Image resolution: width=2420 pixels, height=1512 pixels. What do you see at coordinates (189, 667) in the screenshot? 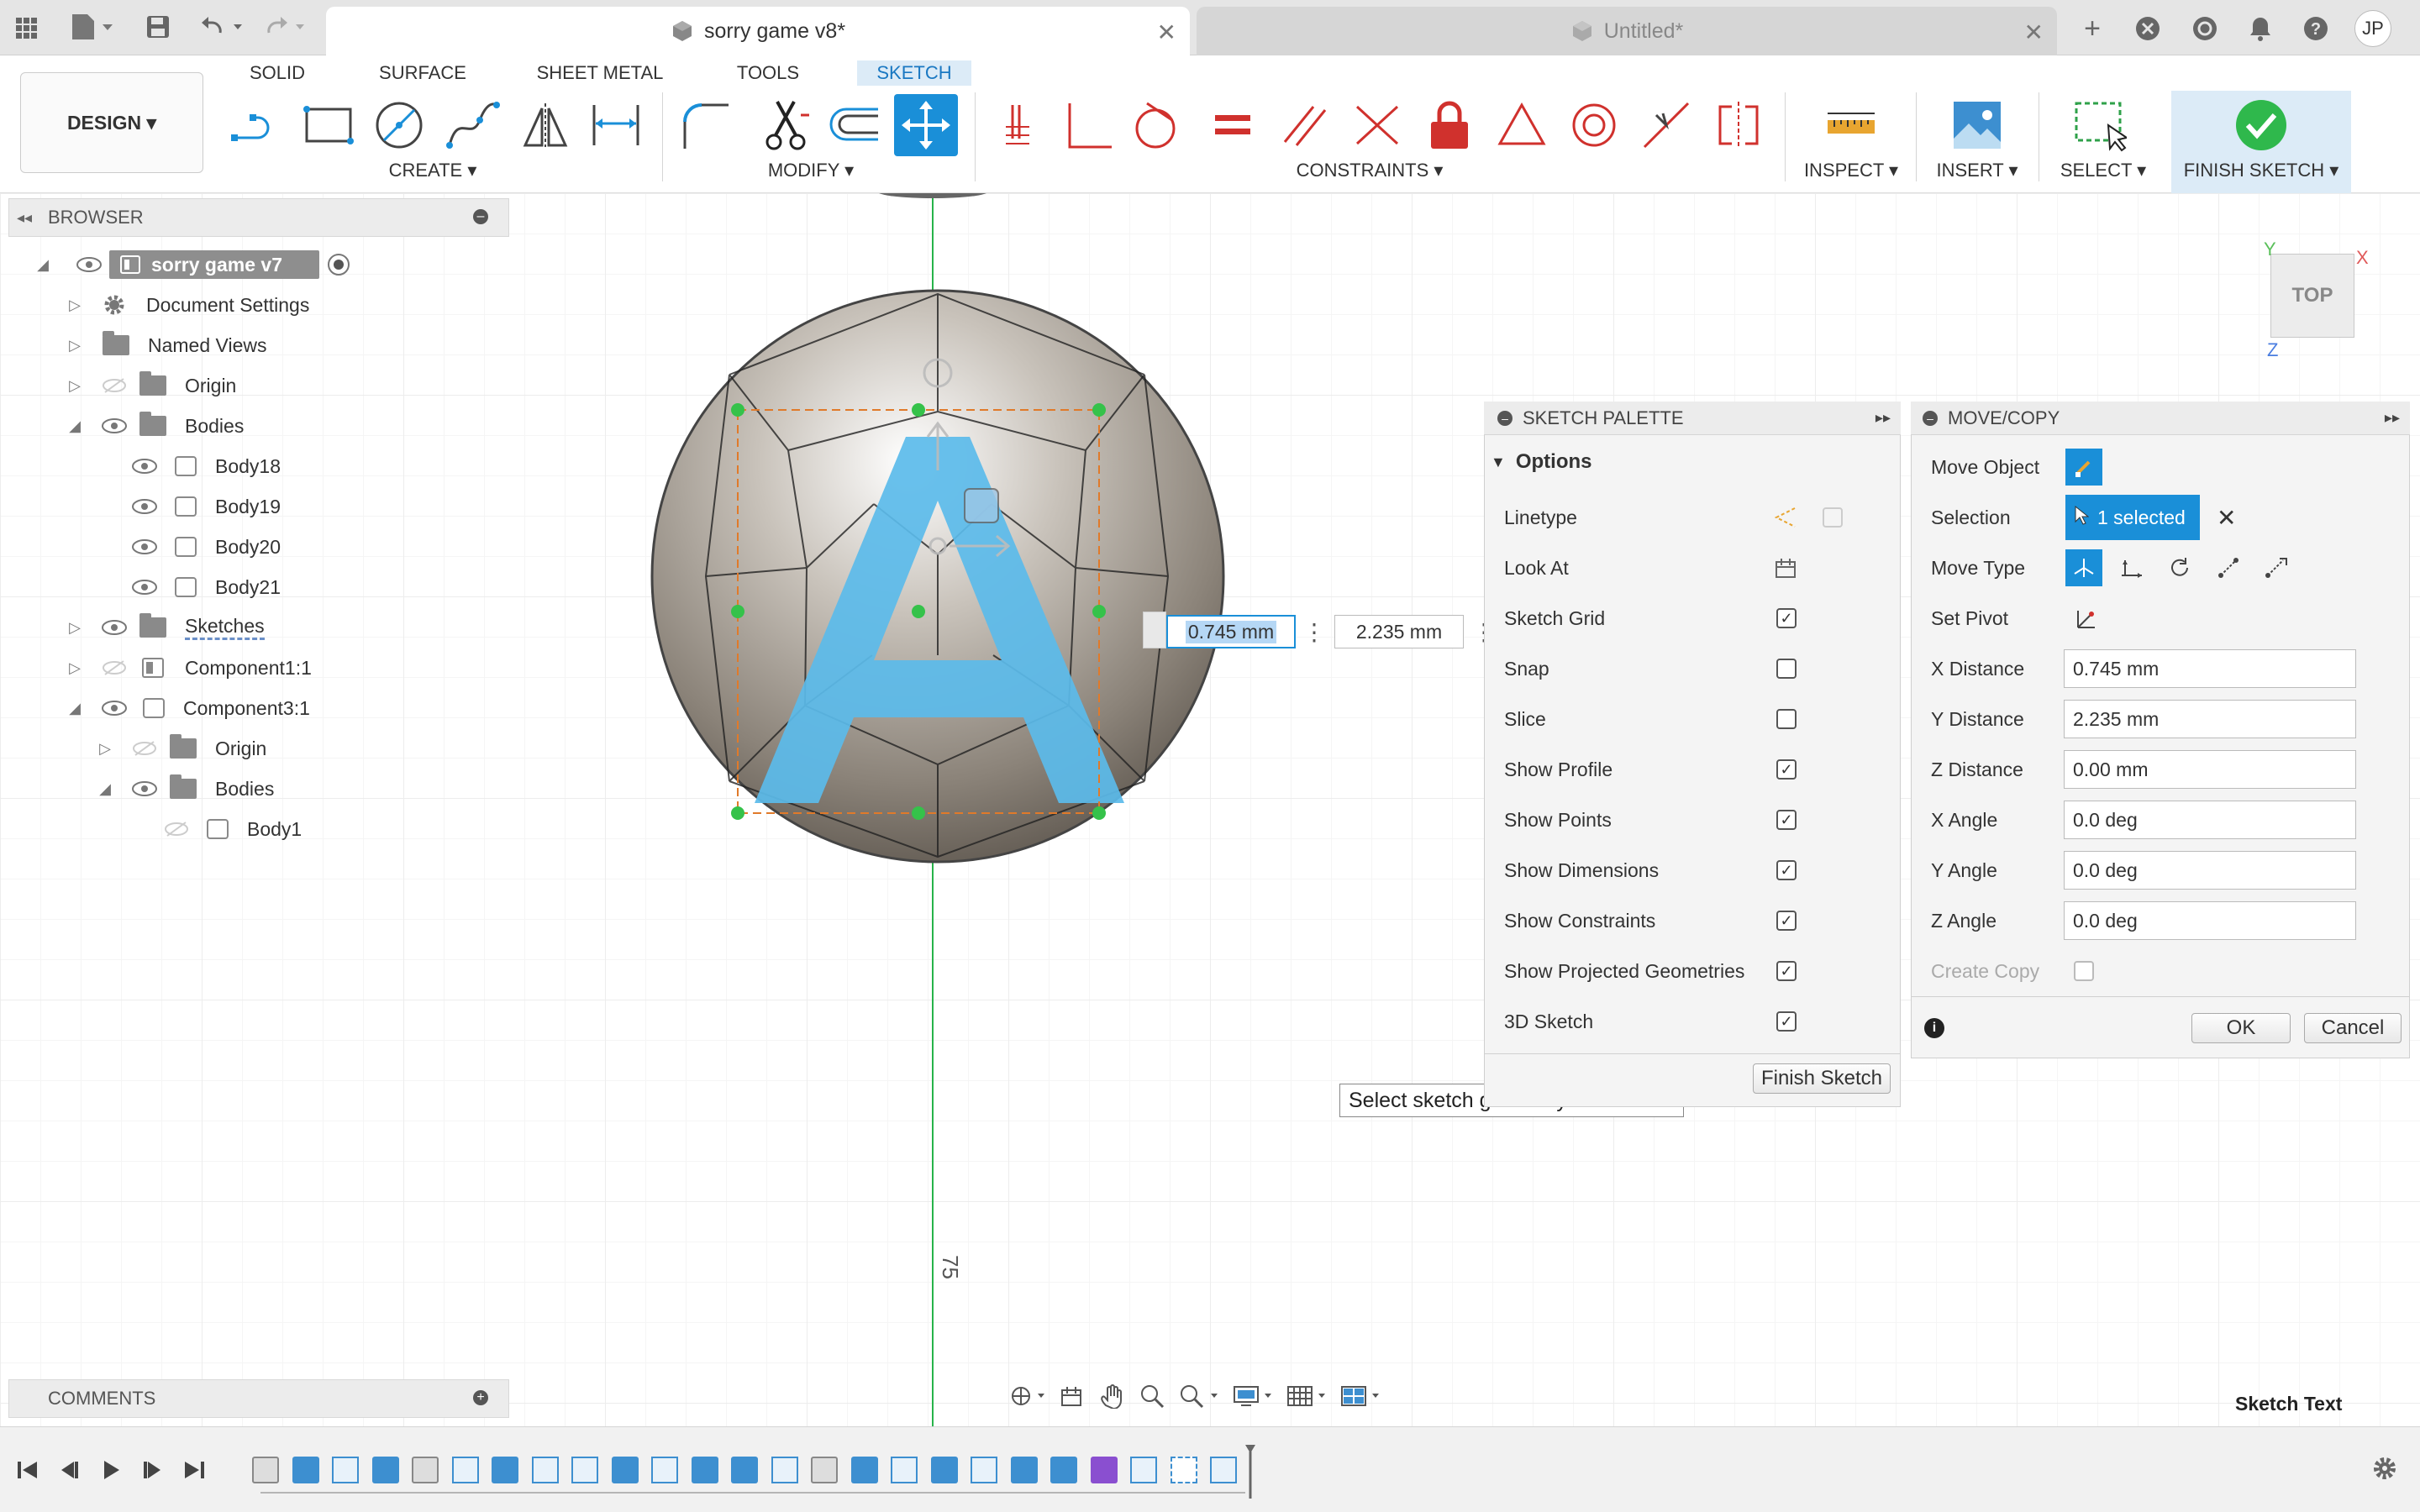
I see `tree-item-component1: ▷ Component1:1` at bounding box center [189, 667].